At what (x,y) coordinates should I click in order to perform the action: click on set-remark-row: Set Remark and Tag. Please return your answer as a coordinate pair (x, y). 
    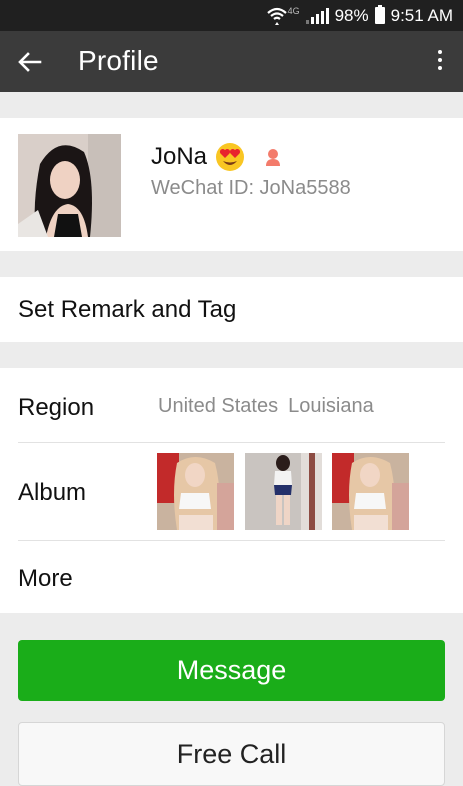
    Looking at the image, I should click on (231, 309).